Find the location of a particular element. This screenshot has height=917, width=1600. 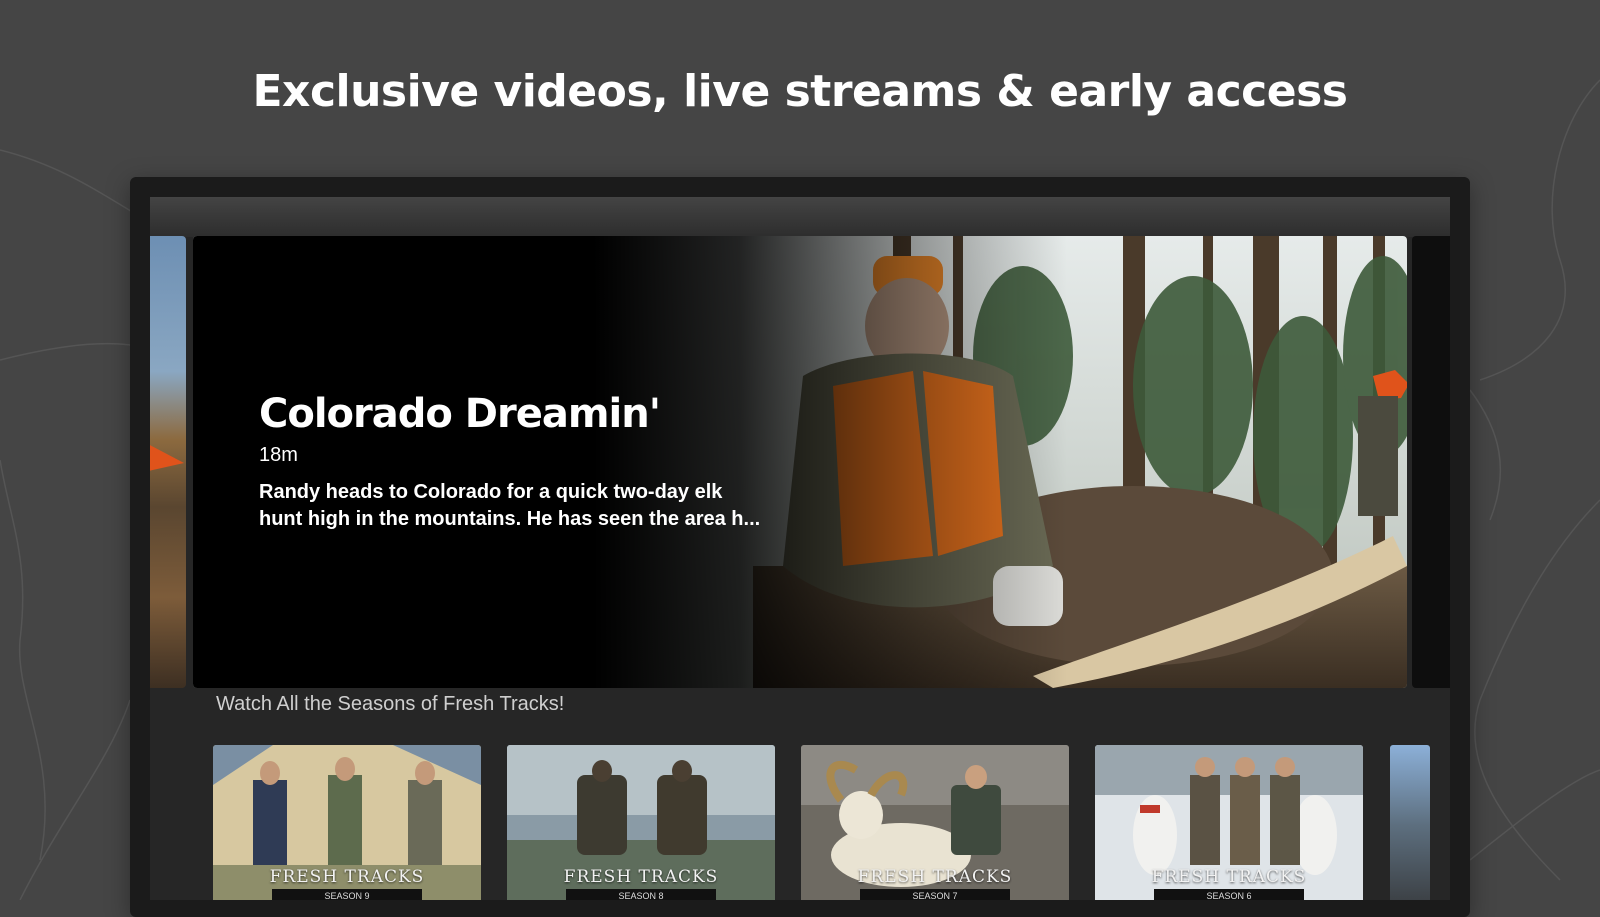

season-card: FRESH TRACKS SEASON 7 is located at coordinates (935, 822).